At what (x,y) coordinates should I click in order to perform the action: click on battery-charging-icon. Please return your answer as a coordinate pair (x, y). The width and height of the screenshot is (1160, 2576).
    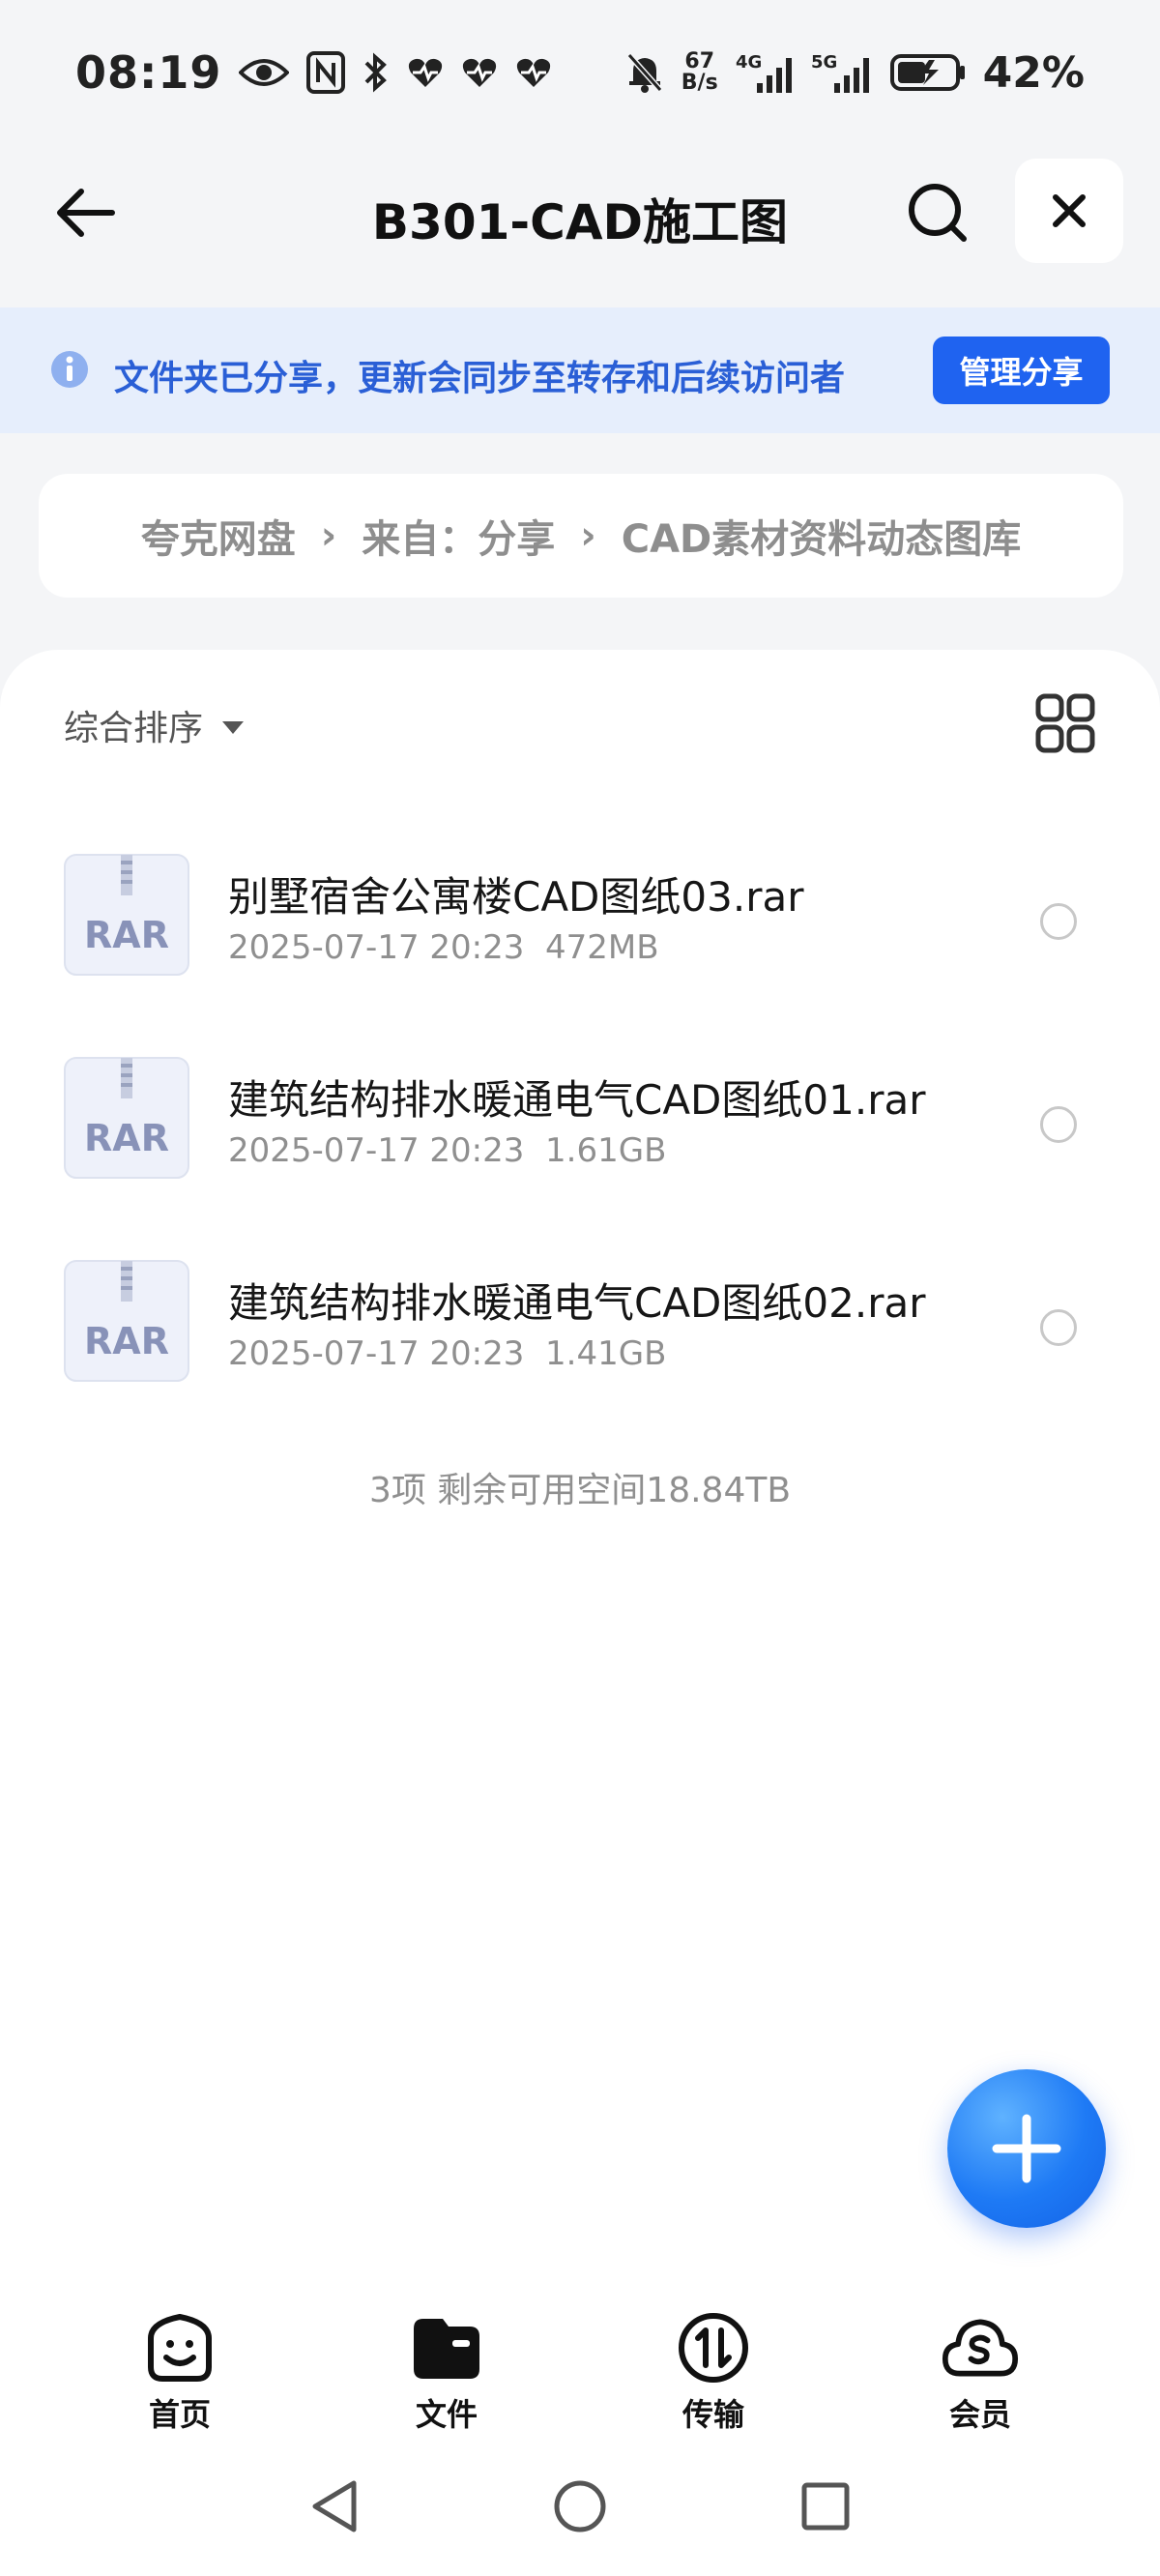
    Looking at the image, I should click on (928, 72).